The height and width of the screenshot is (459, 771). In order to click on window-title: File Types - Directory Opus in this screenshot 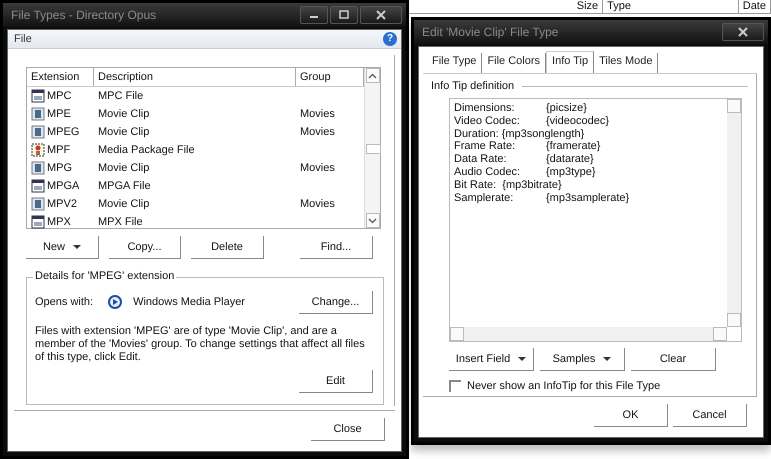, I will do `click(83, 15)`.